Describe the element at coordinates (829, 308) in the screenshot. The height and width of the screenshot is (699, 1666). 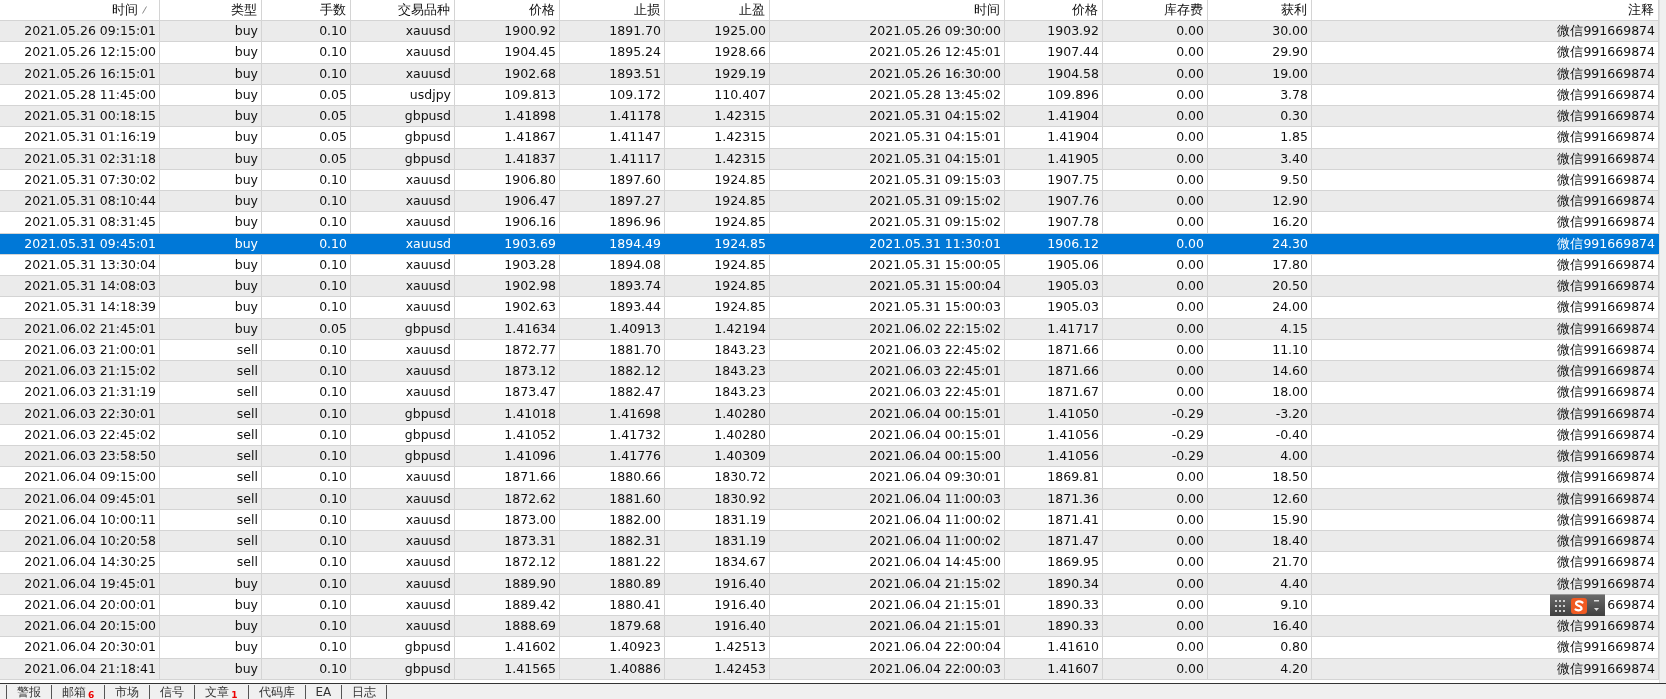
I see `table-row: 2021.05.31 14:18:39 buy 0.10 xauusd 1902.63 1893.44 1924.85 2021.05.31 15:00:03 1905.03 0.00 24.00 微信991669874` at that location.